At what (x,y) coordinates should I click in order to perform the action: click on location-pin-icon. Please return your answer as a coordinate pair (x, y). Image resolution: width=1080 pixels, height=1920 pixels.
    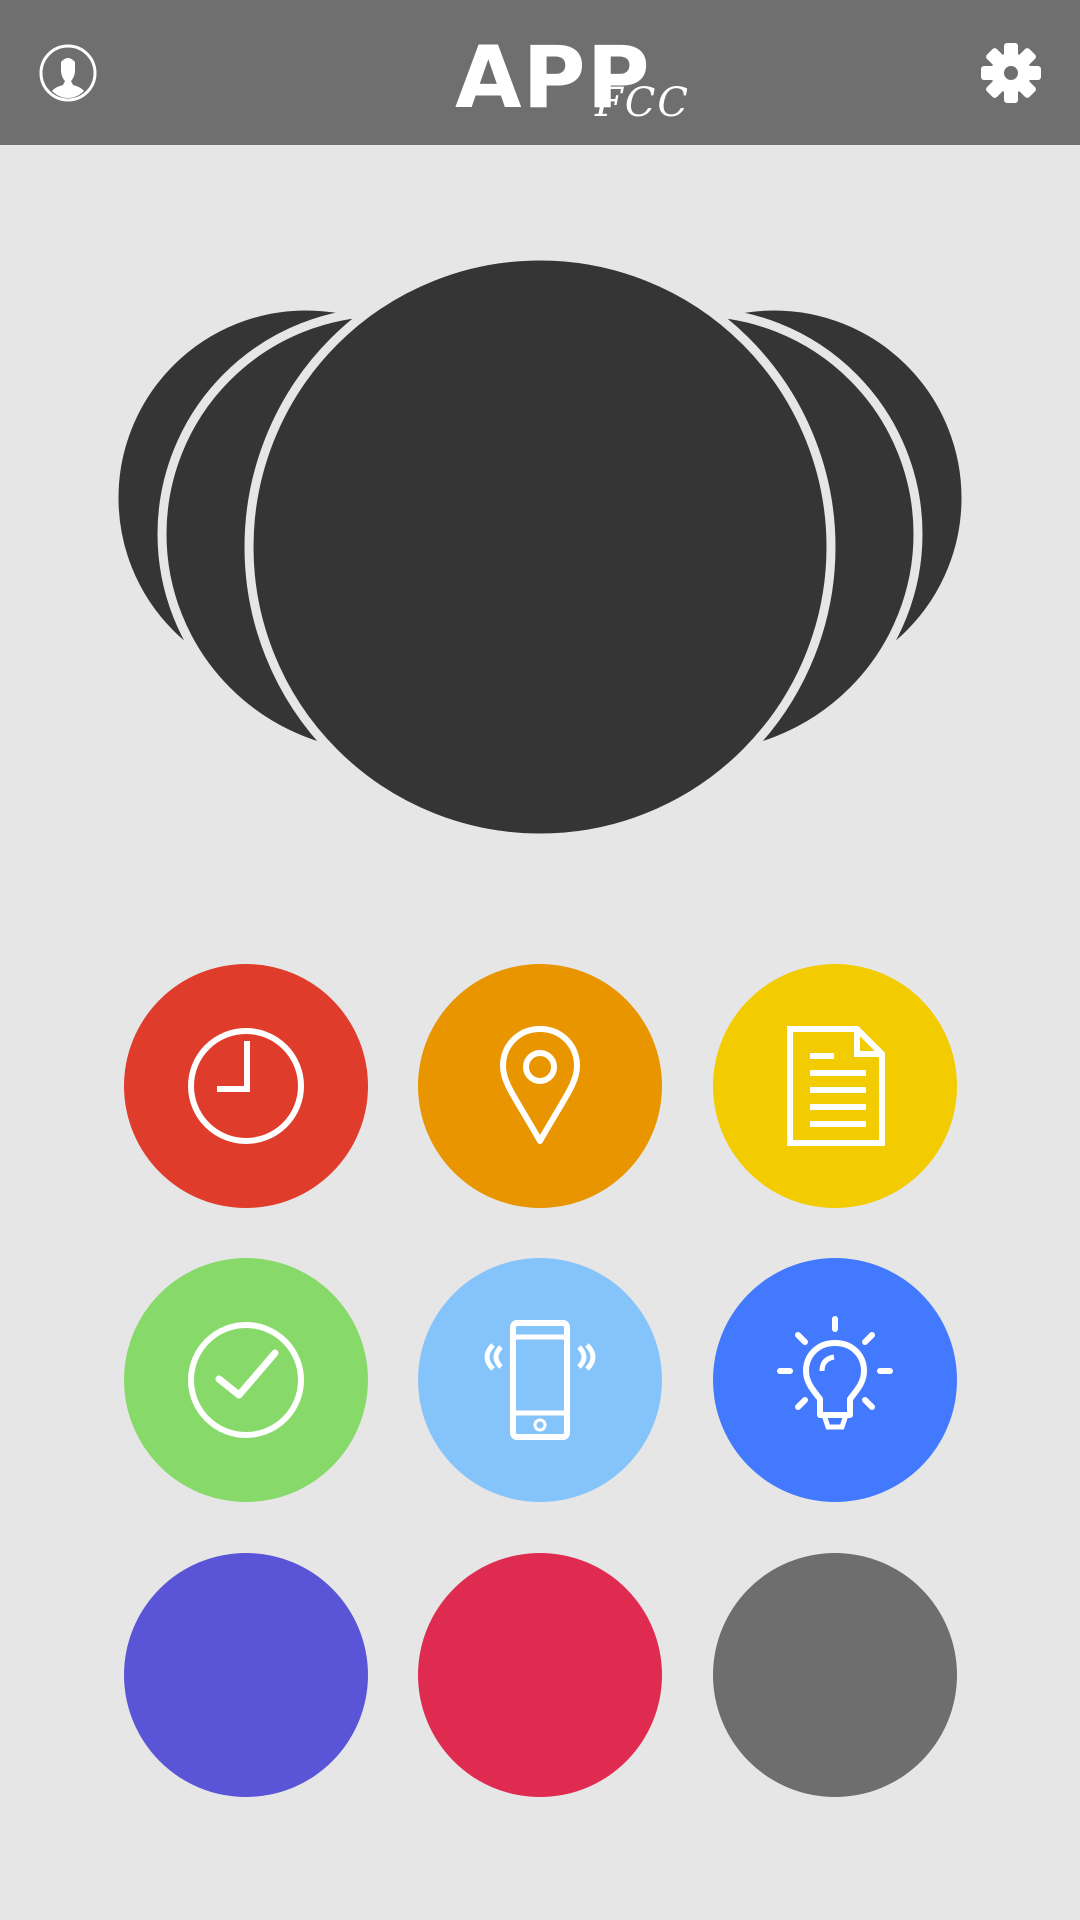
    Looking at the image, I should click on (540, 1085).